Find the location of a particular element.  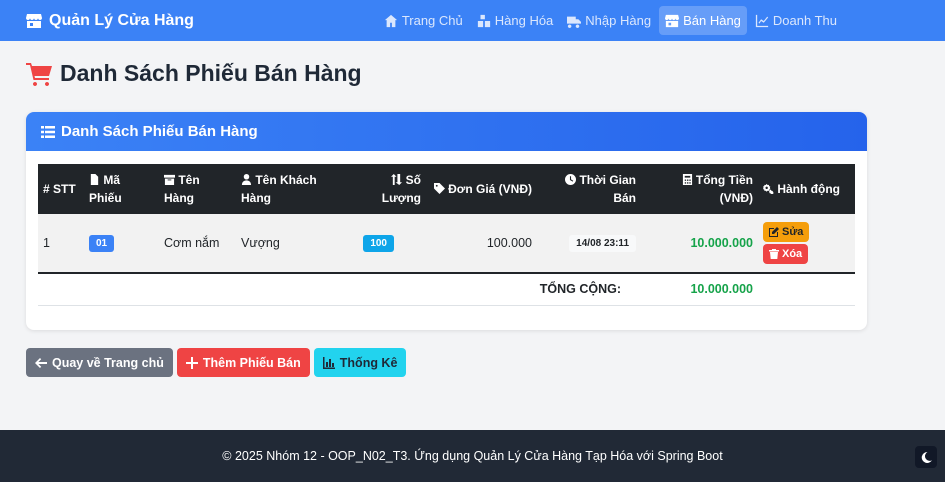

time-badge: 14/08 23:11 is located at coordinates (602, 243).